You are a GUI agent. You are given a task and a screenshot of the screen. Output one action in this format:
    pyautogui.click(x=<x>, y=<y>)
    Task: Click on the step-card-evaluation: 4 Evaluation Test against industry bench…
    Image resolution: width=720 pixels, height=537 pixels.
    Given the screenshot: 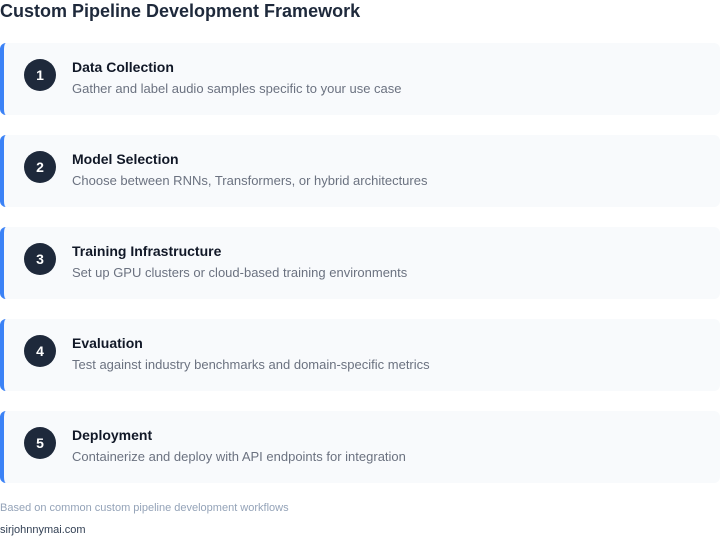 What is the action you would take?
    pyautogui.click(x=360, y=355)
    